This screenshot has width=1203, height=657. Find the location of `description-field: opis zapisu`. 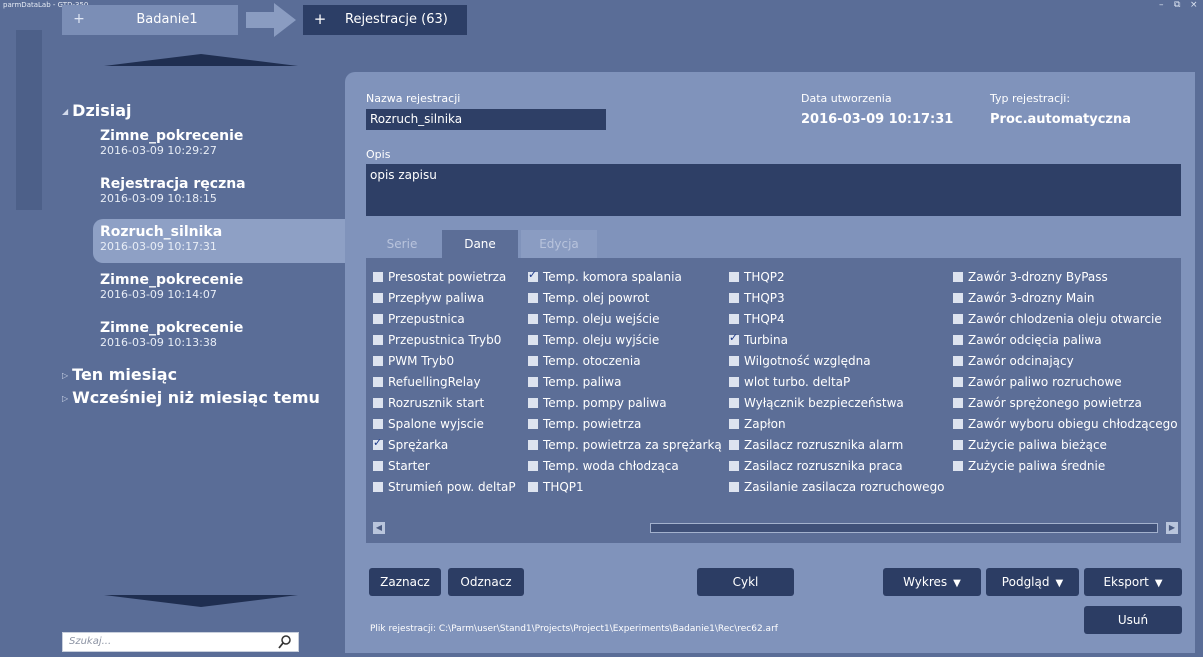

description-field: opis zapisu is located at coordinates (773, 190).